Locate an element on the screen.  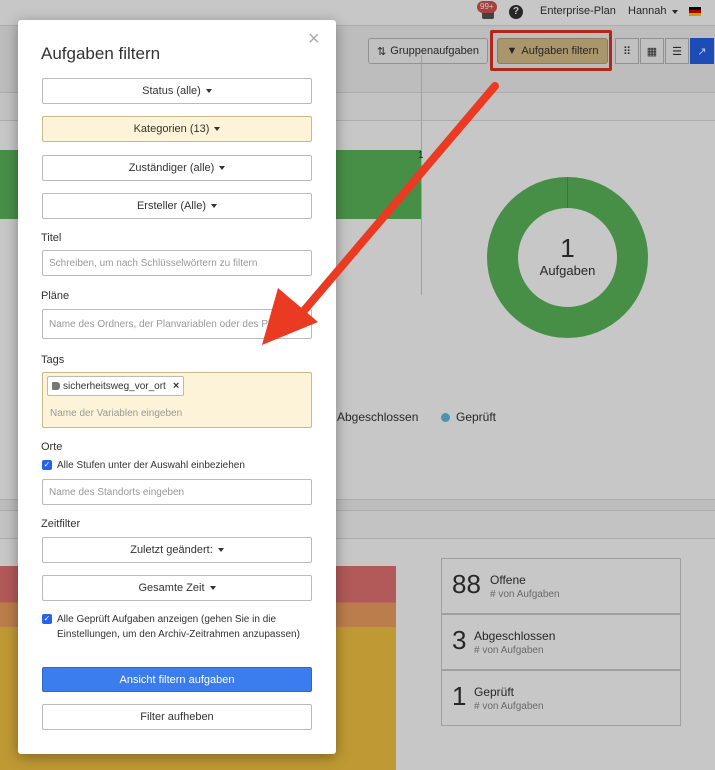
total-time-dropdown: Gesamte Zeit is located at coordinates (177, 588).